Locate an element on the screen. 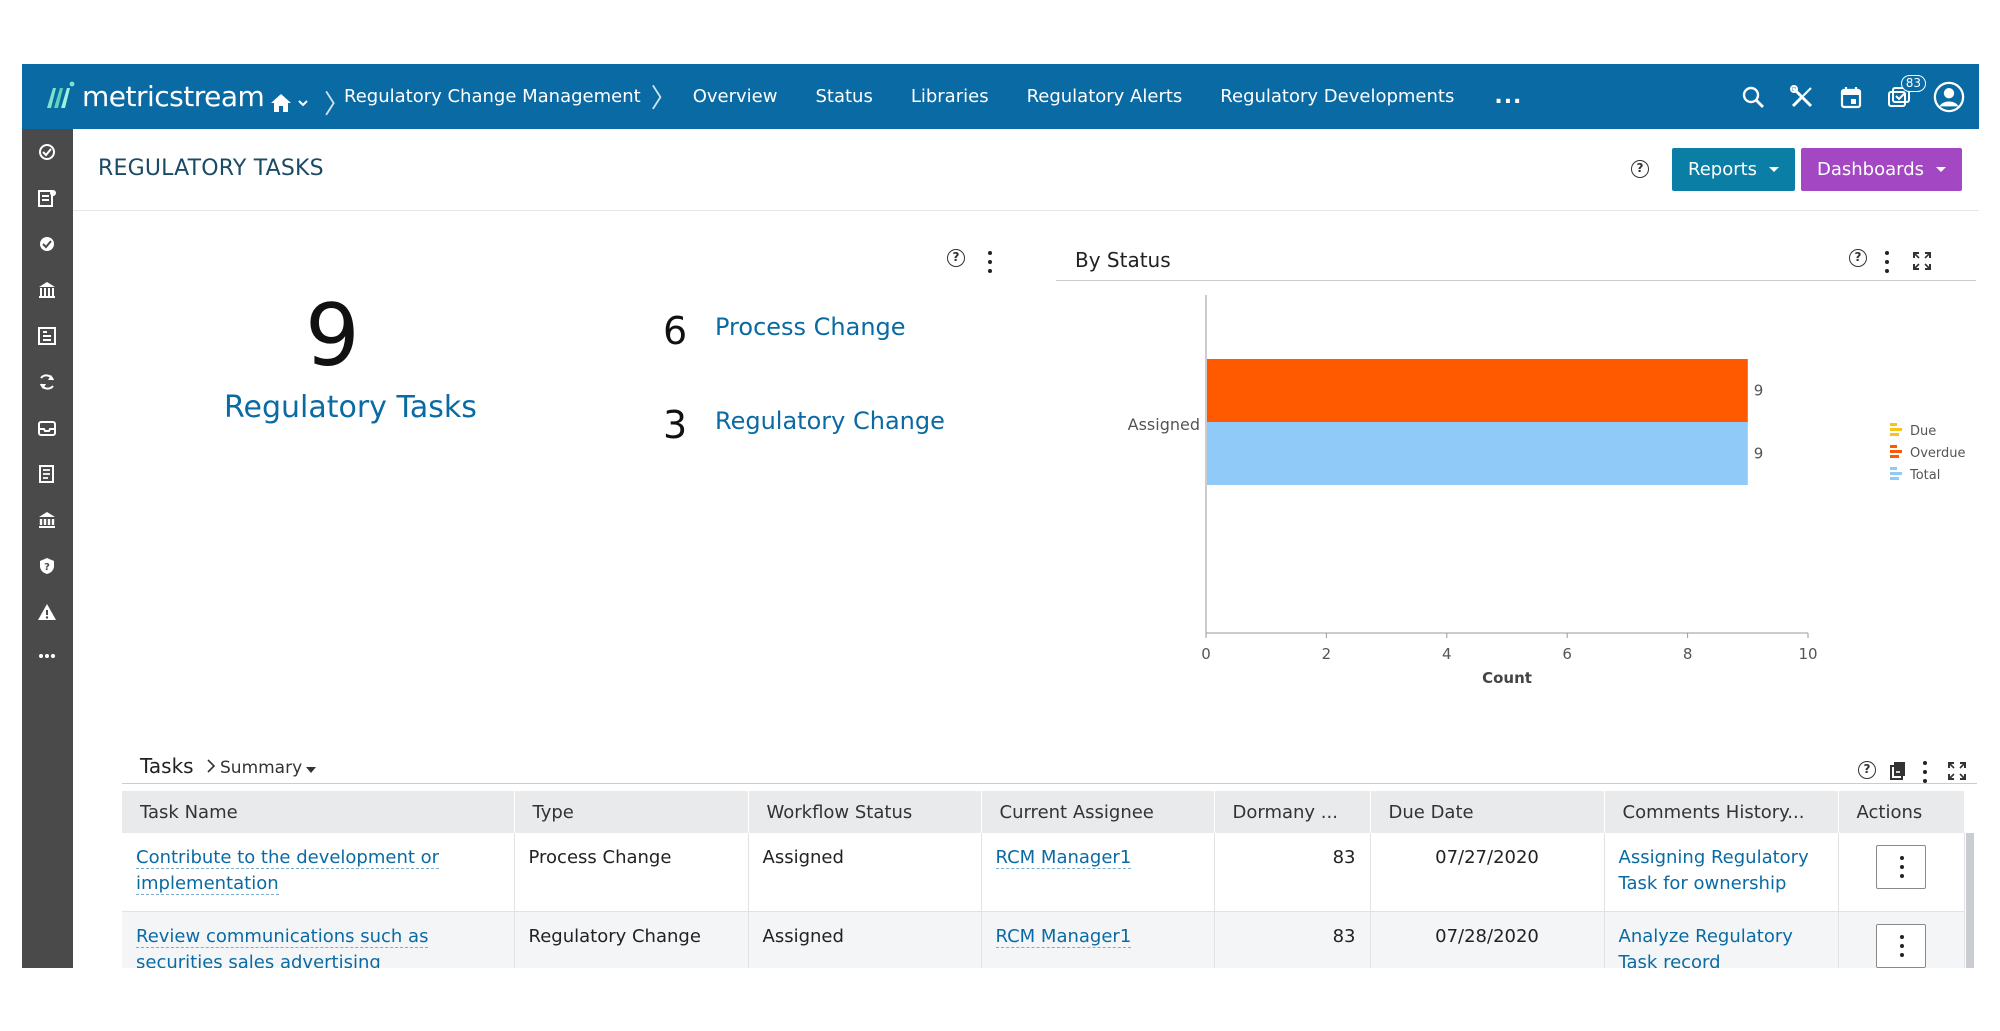  reports-button: Reports is located at coordinates (1734, 169).